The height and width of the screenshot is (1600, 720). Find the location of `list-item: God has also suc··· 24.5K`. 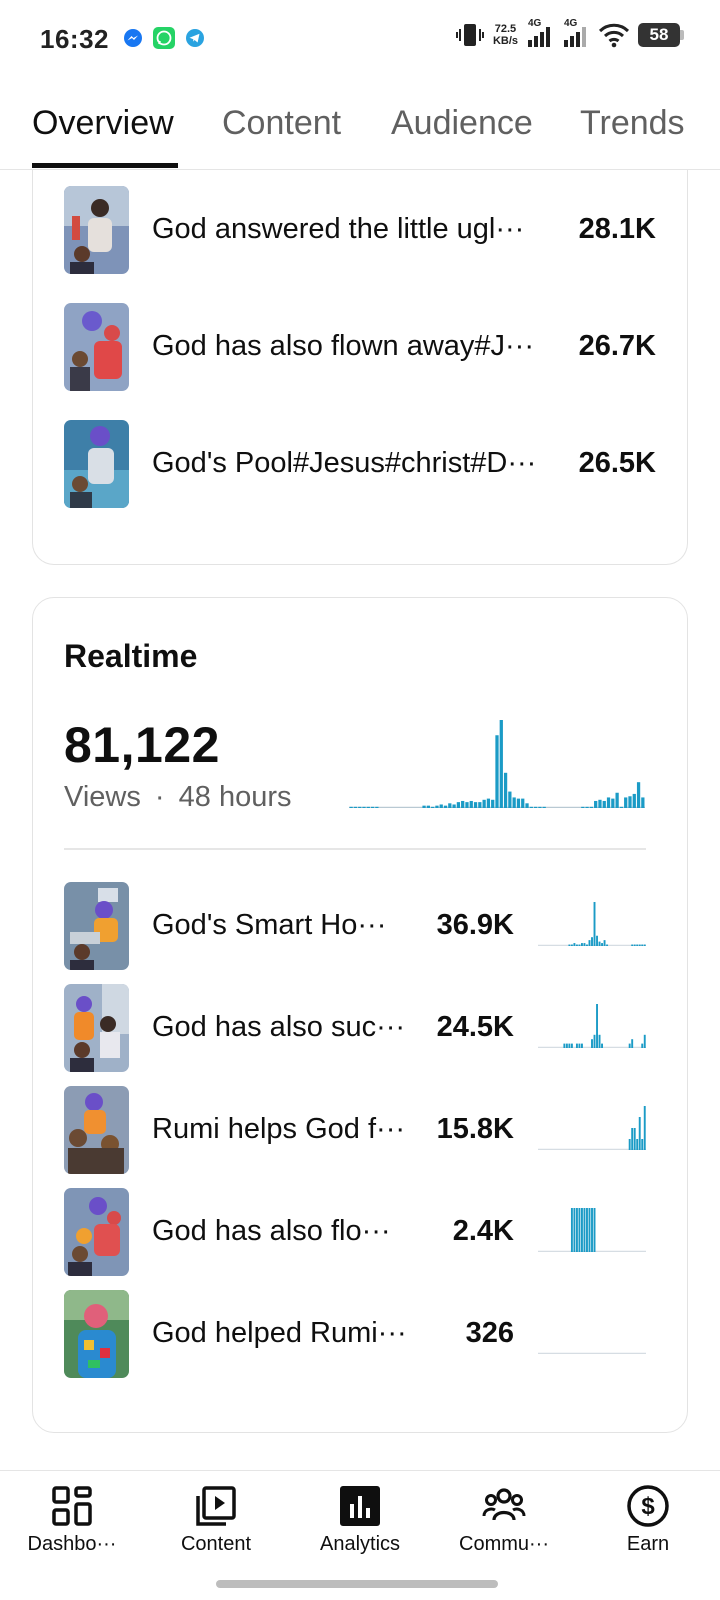

list-item: God has also suc··· 24.5K is located at coordinates (355, 1028).